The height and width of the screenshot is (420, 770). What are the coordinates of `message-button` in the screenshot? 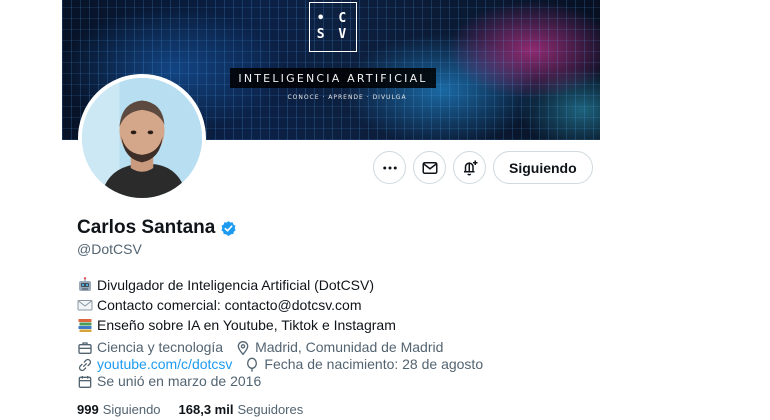 It's located at (429, 167).